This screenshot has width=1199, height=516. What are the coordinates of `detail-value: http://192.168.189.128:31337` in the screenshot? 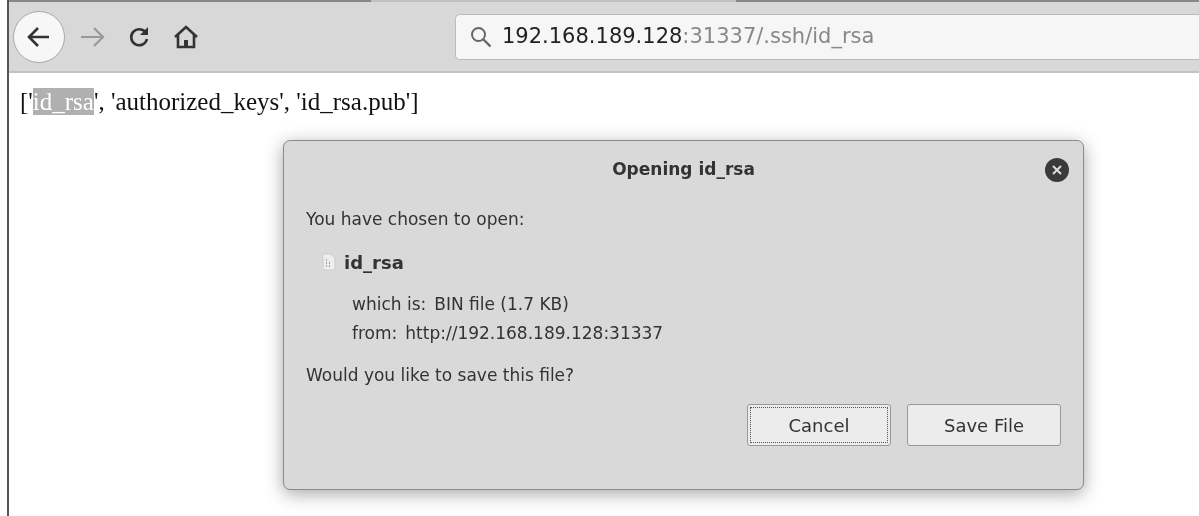 It's located at (534, 333).